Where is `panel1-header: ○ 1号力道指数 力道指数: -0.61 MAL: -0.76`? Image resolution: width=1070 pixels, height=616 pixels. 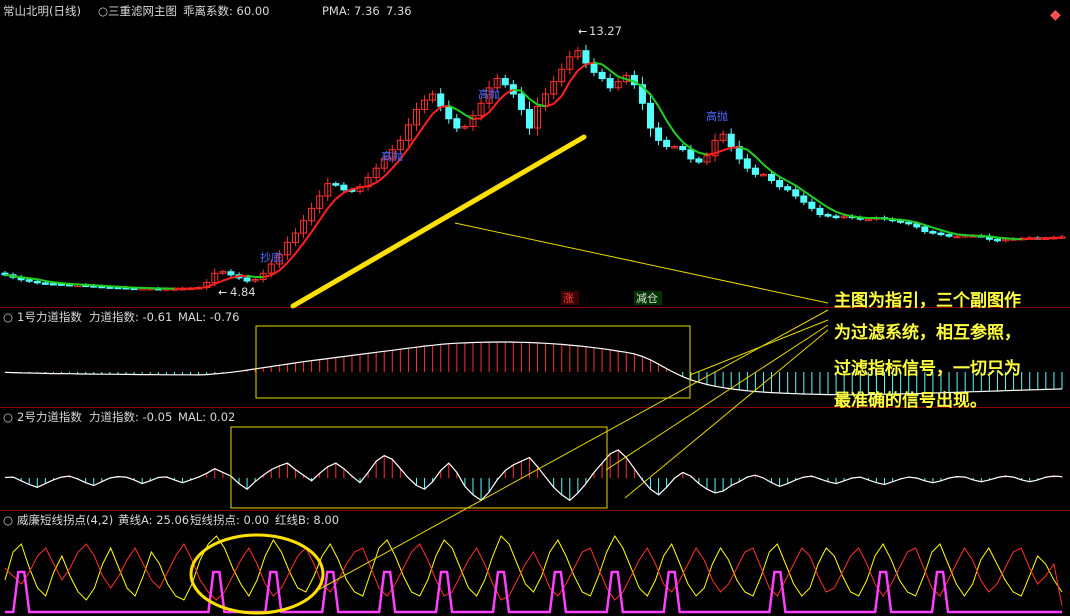
panel1-header: ○ 1号力道指数 力道指数: -0.61 MAL: -0.76 is located at coordinates (121, 317).